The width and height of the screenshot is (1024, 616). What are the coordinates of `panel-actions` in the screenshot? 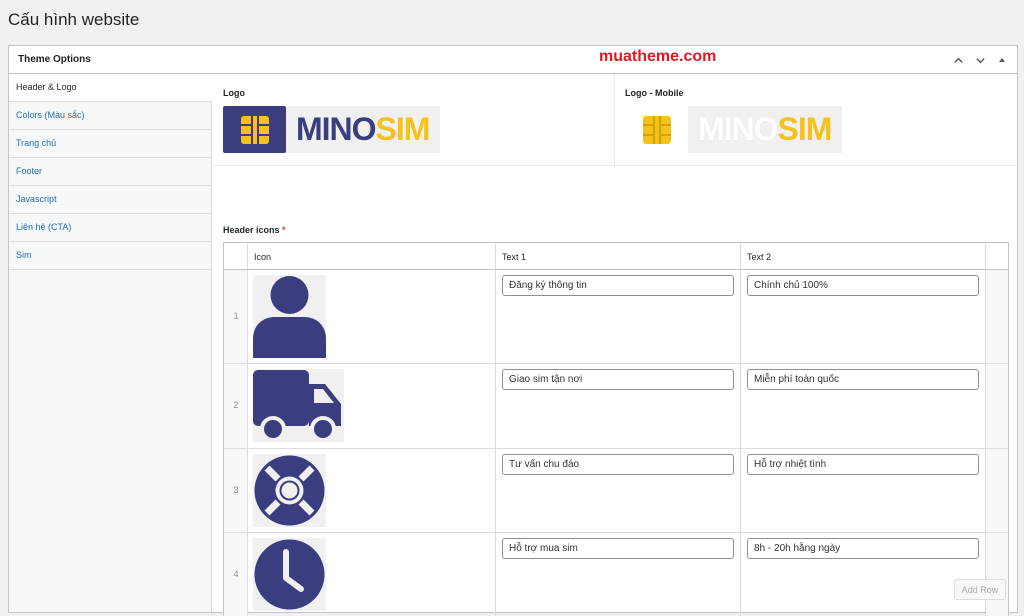 It's located at (980, 60).